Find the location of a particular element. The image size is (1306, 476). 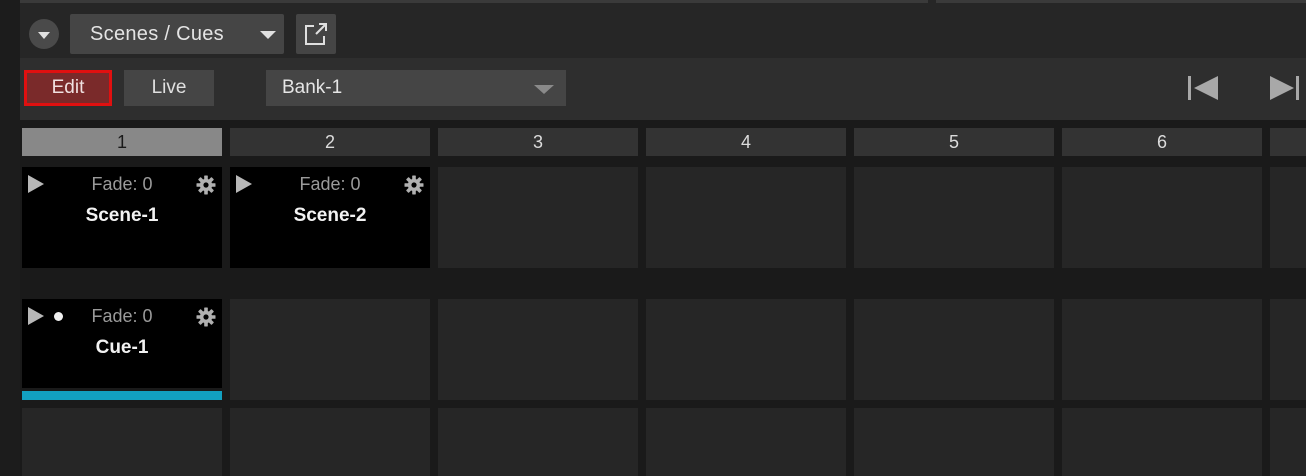

external-link-icon is located at coordinates (316, 34).